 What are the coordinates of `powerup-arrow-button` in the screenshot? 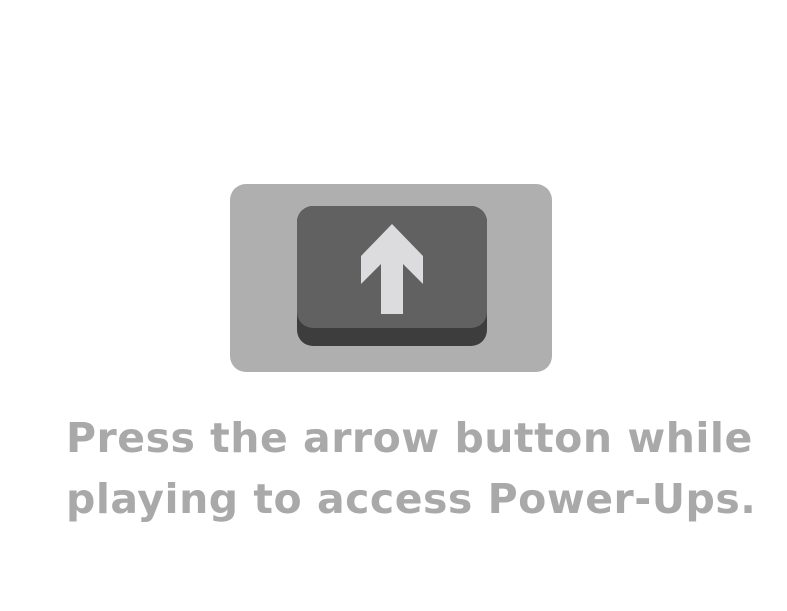 It's located at (392, 276).